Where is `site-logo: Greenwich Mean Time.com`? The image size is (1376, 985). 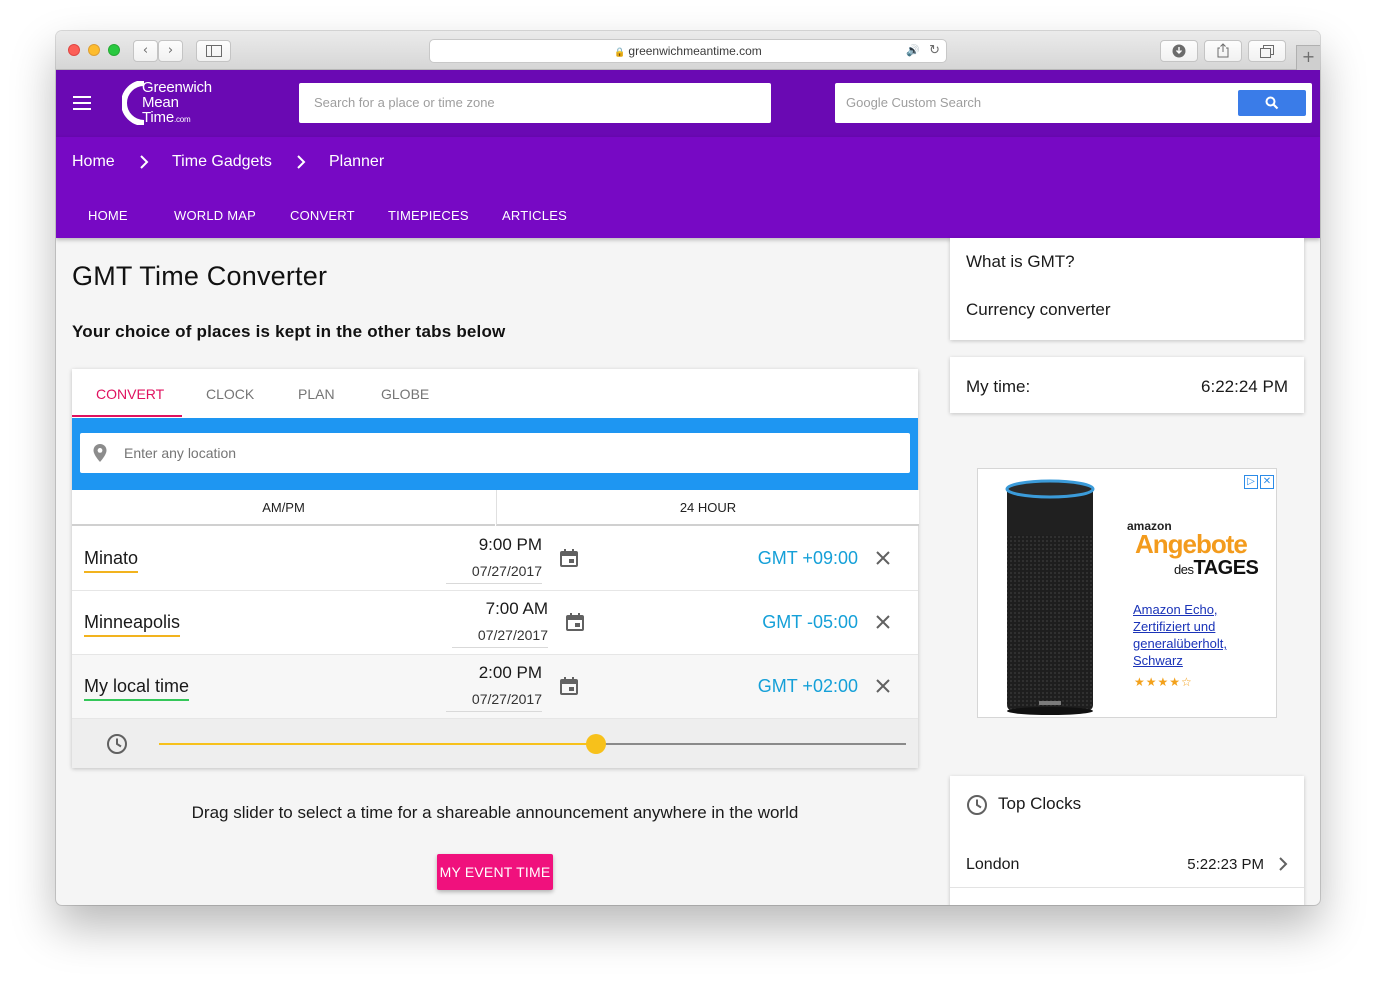 site-logo: Greenwich Mean Time.com is located at coordinates (177, 104).